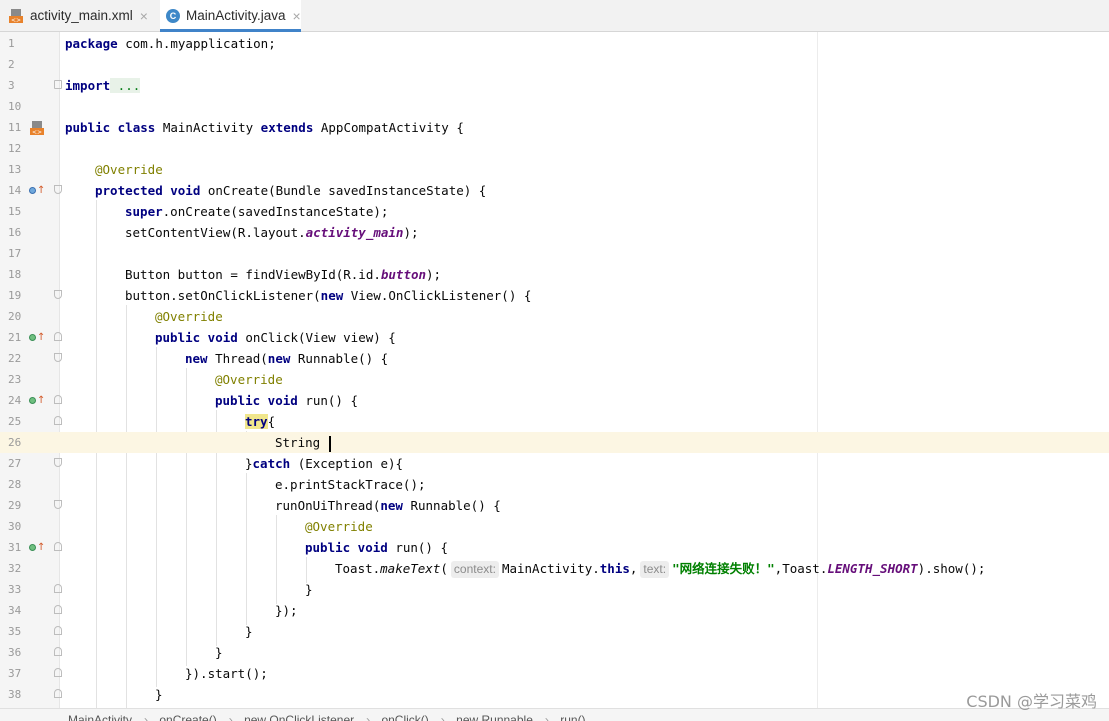 The width and height of the screenshot is (1109, 721). Describe the element at coordinates (554, 547) in the screenshot. I see `code-line: 31 ↑ public void run() {` at that location.